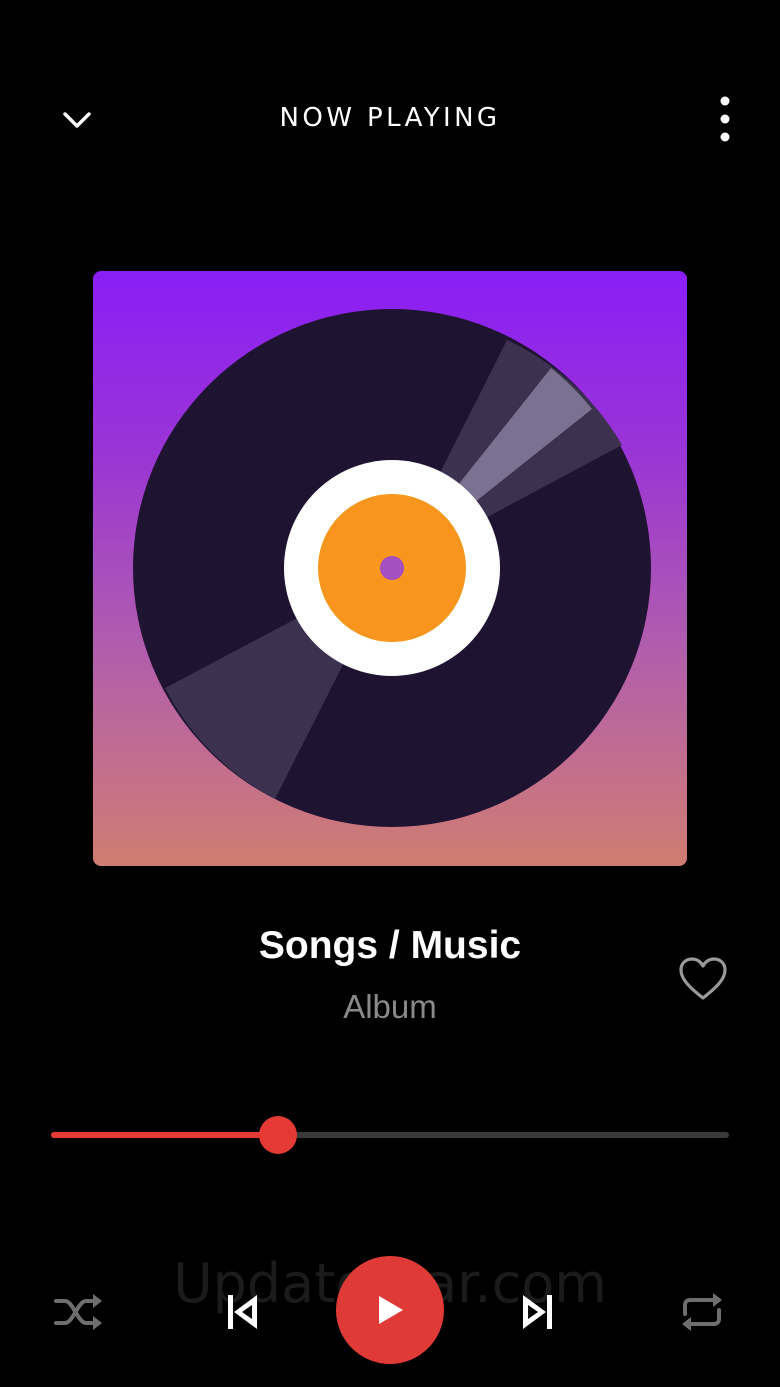 This screenshot has height=1387, width=780. I want to click on shuffle-button, so click(78, 1312).